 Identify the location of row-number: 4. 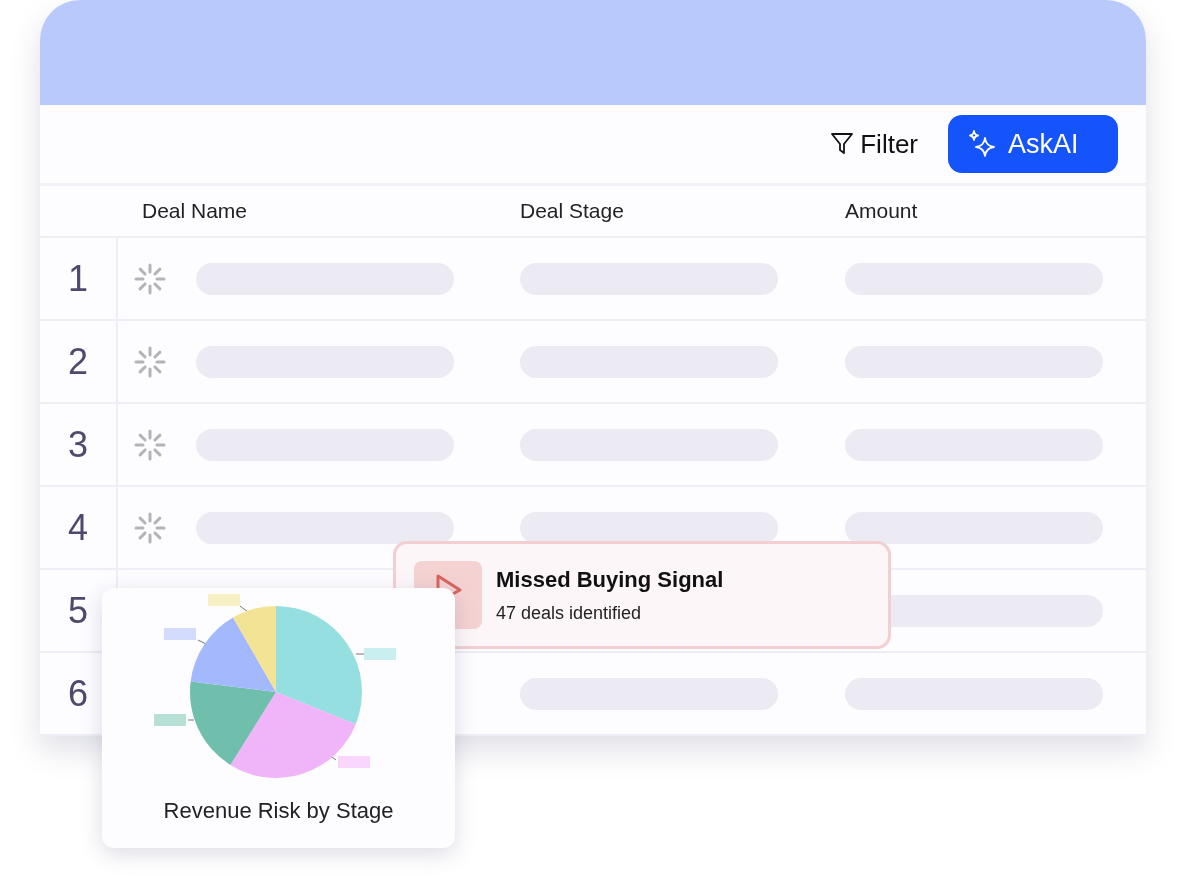
(78, 527).